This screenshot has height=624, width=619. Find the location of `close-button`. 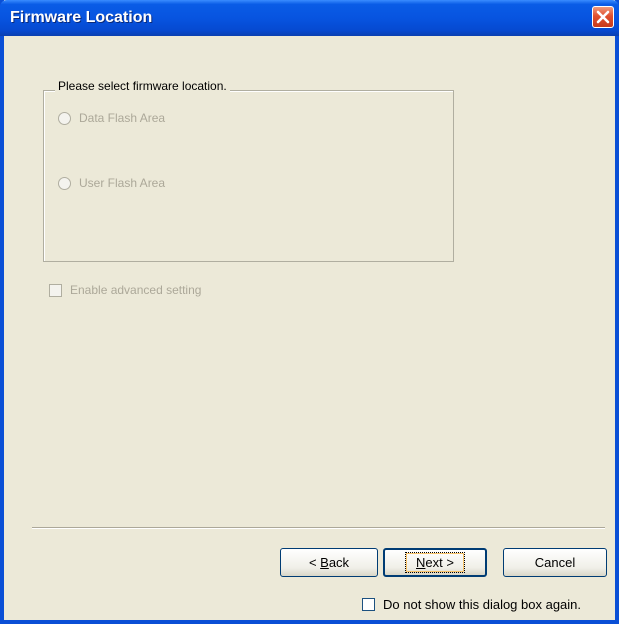

close-button is located at coordinates (603, 17).